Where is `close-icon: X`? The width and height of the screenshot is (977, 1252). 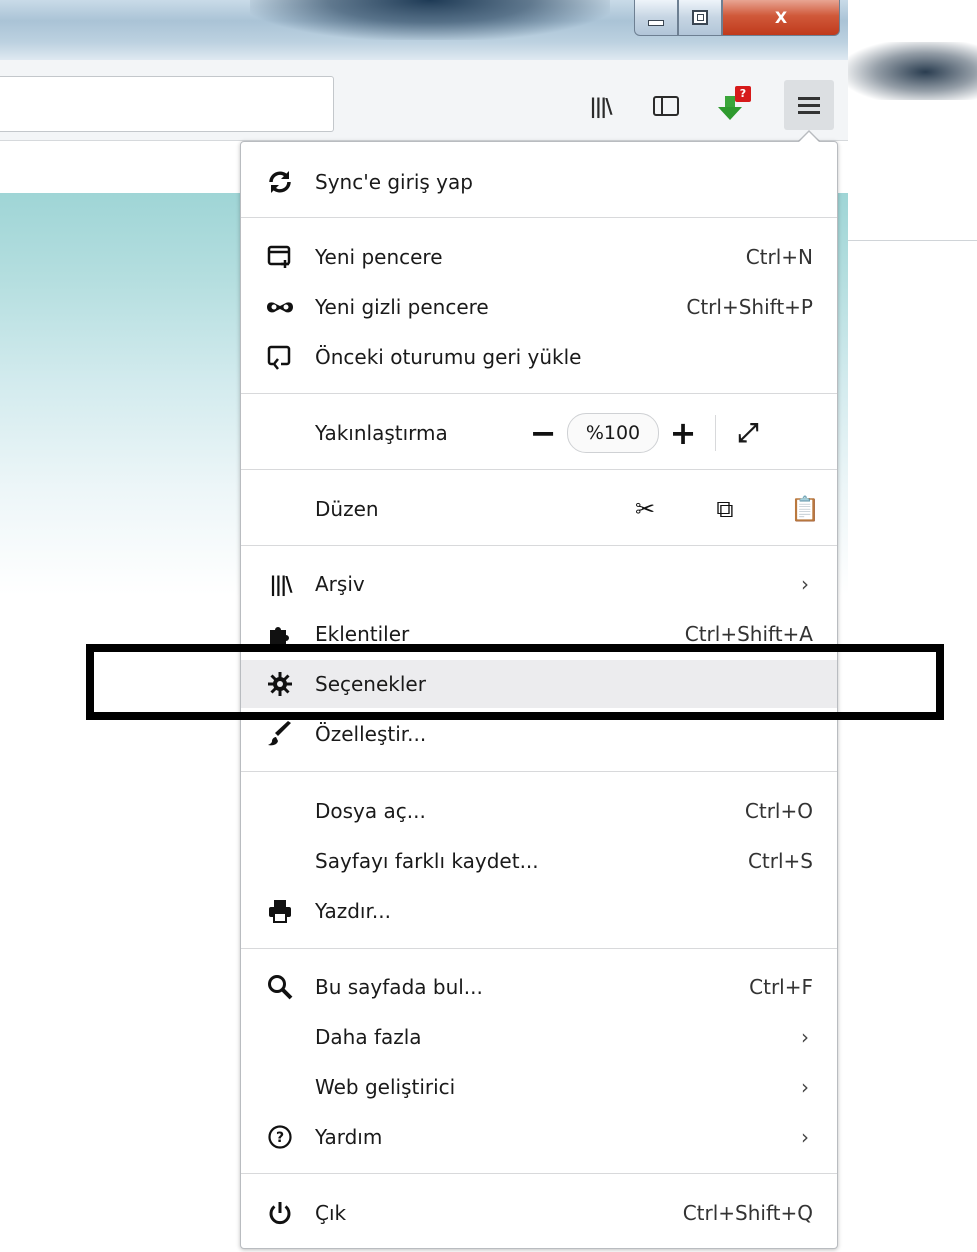 close-icon: X is located at coordinates (781, 17).